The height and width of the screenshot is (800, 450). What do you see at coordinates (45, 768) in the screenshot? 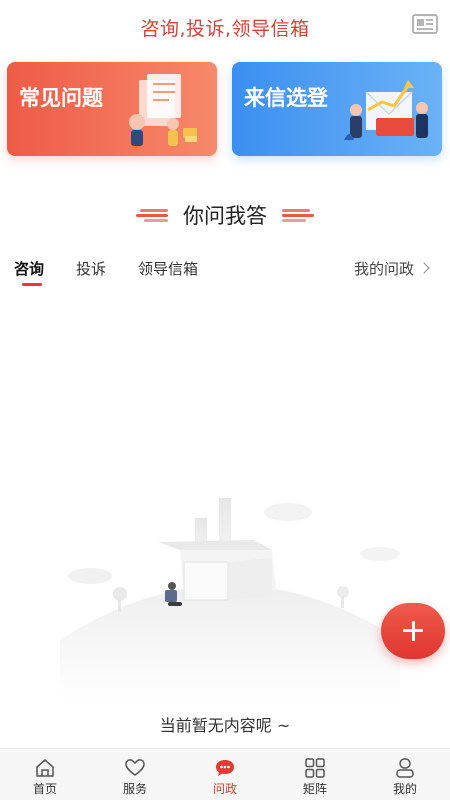
I see `home-icon` at bounding box center [45, 768].